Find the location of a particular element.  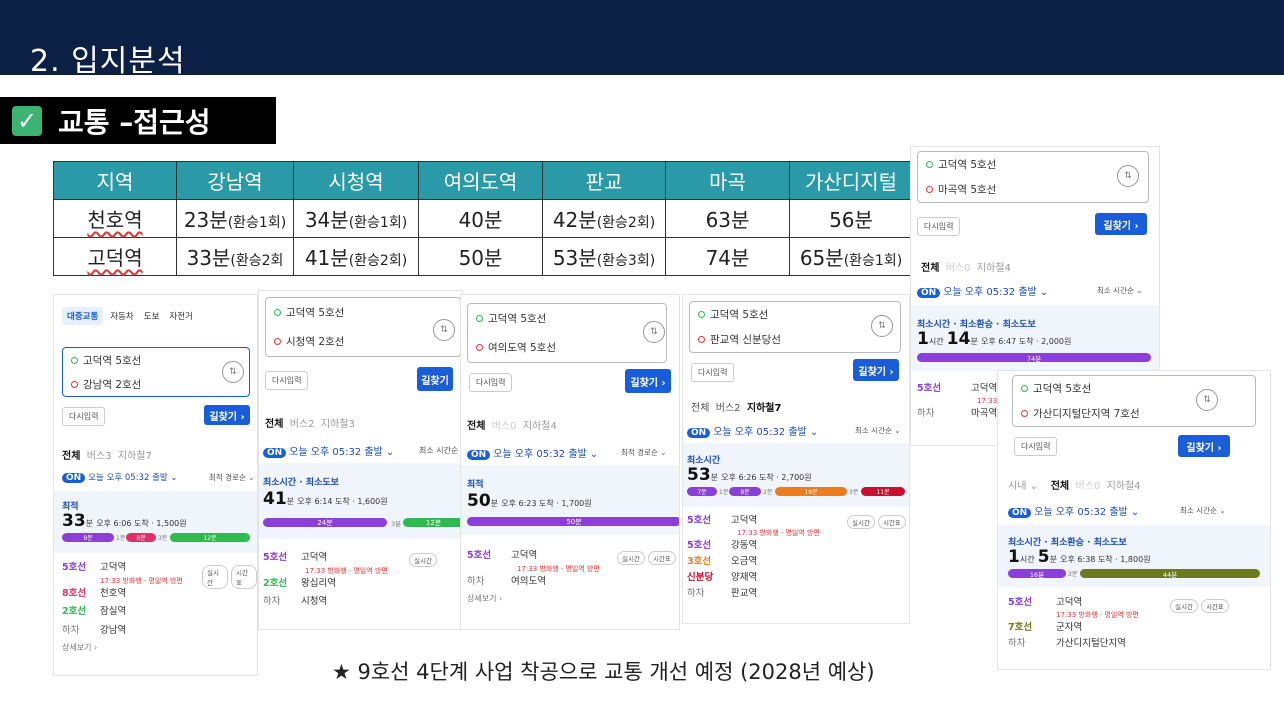

destination-field: 가산디지털단지역 7호선 is located at coordinates (1134, 413).